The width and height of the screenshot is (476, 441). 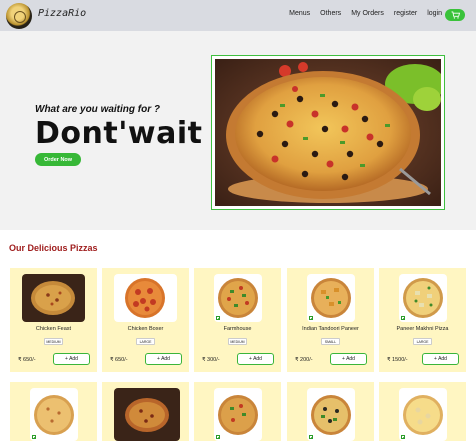 What do you see at coordinates (62, 13) in the screenshot?
I see `brand-name: PizzaRio` at bounding box center [62, 13].